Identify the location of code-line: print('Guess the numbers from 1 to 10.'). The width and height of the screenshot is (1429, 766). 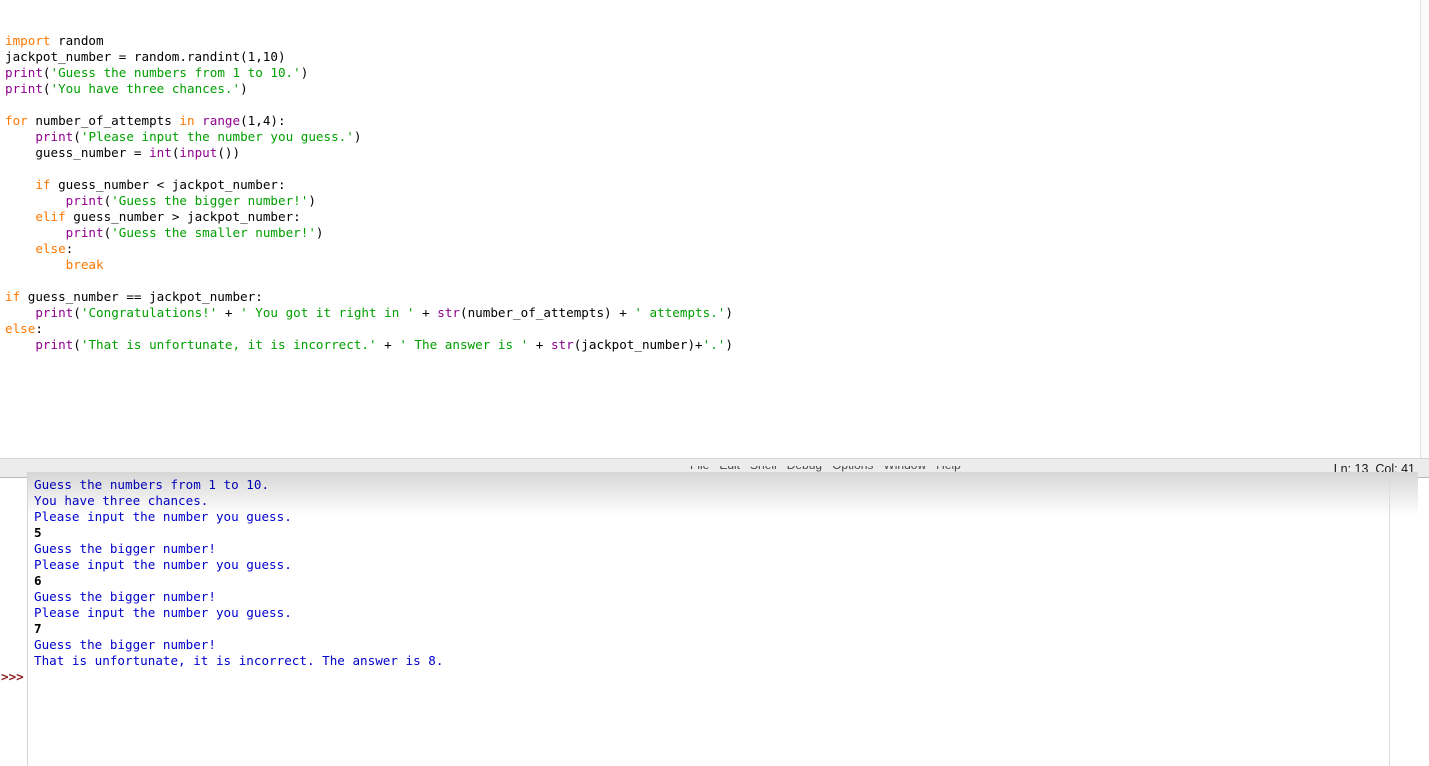
(705, 73).